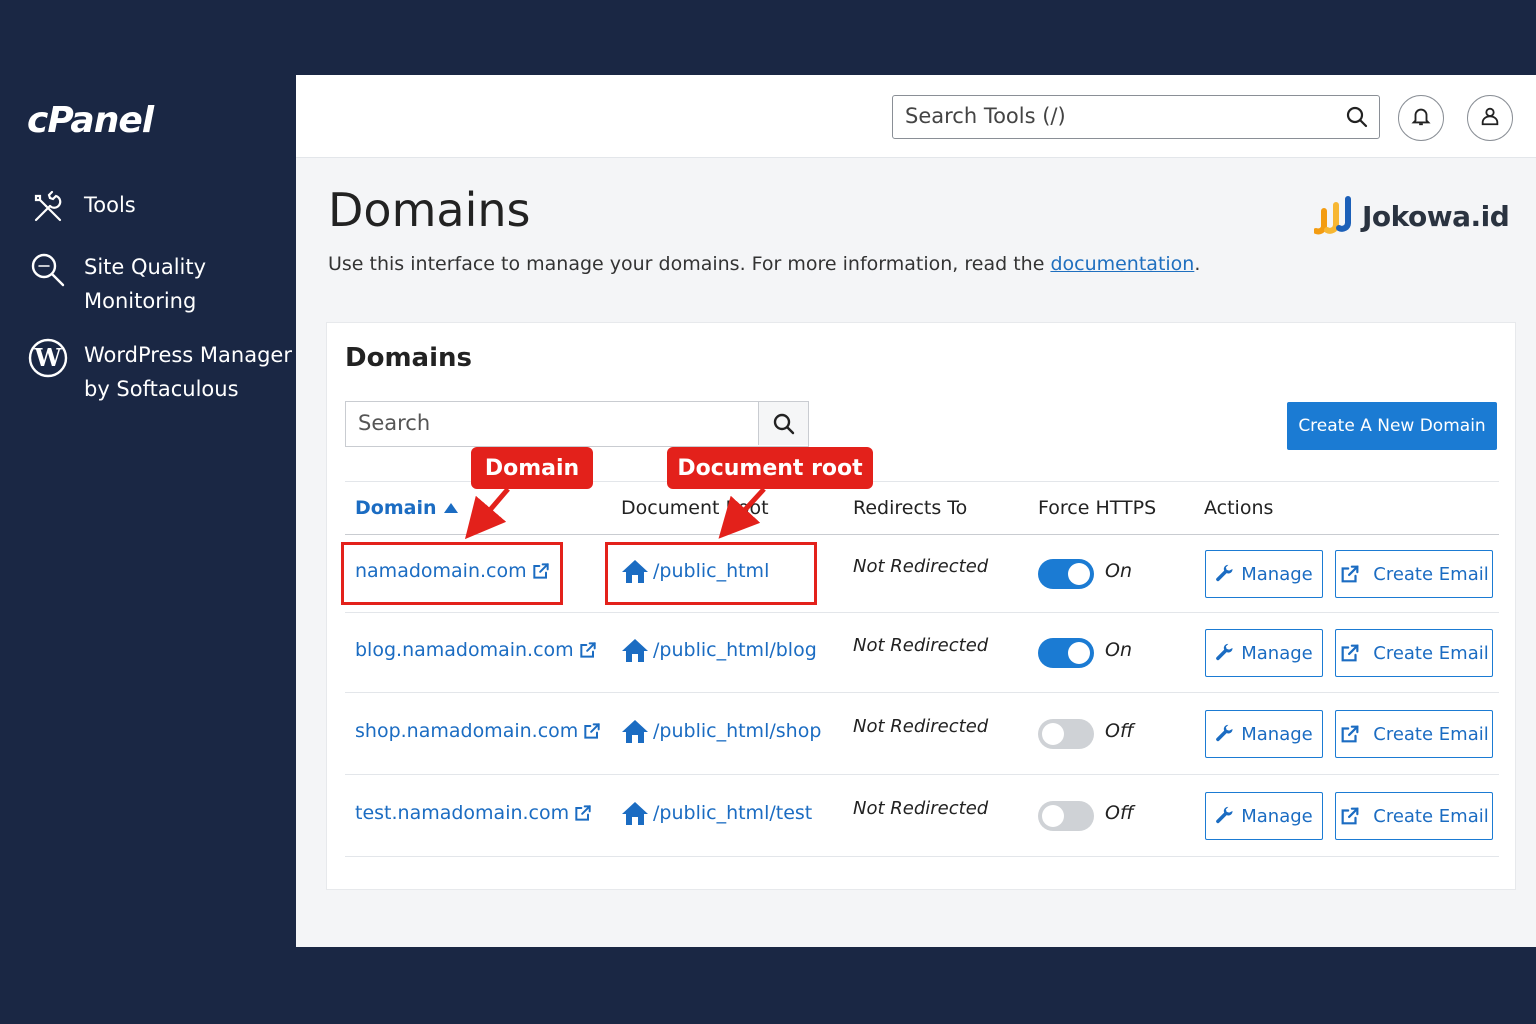  I want to click on user-menu-button, so click(1490, 118).